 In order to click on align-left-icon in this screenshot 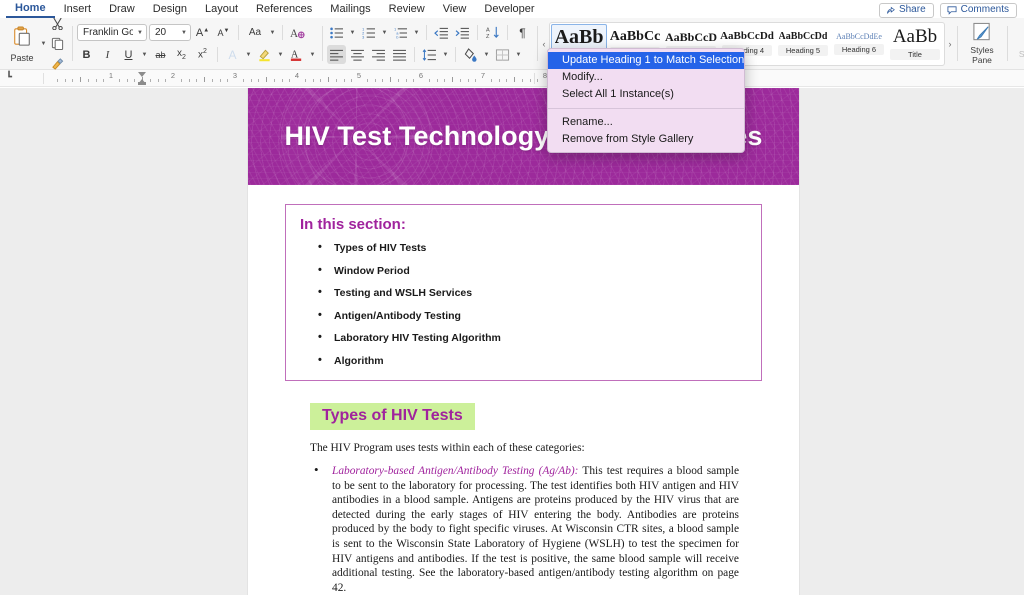, I will do `click(336, 54)`.